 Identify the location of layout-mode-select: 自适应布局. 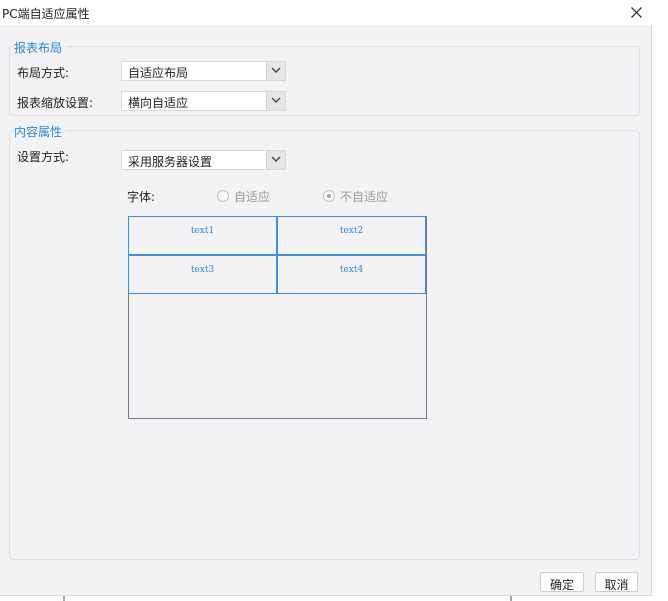
(203, 71).